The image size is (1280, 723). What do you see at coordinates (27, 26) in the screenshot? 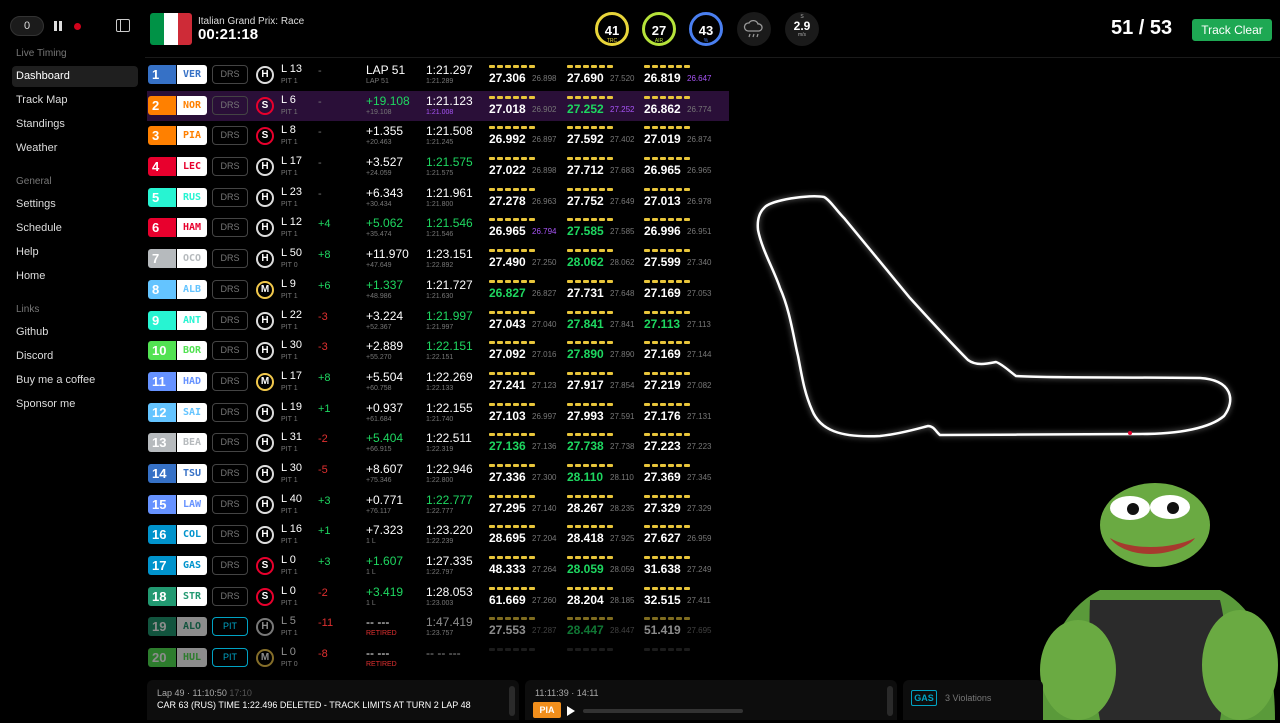
I see `playback-speed-badge: 0` at bounding box center [27, 26].